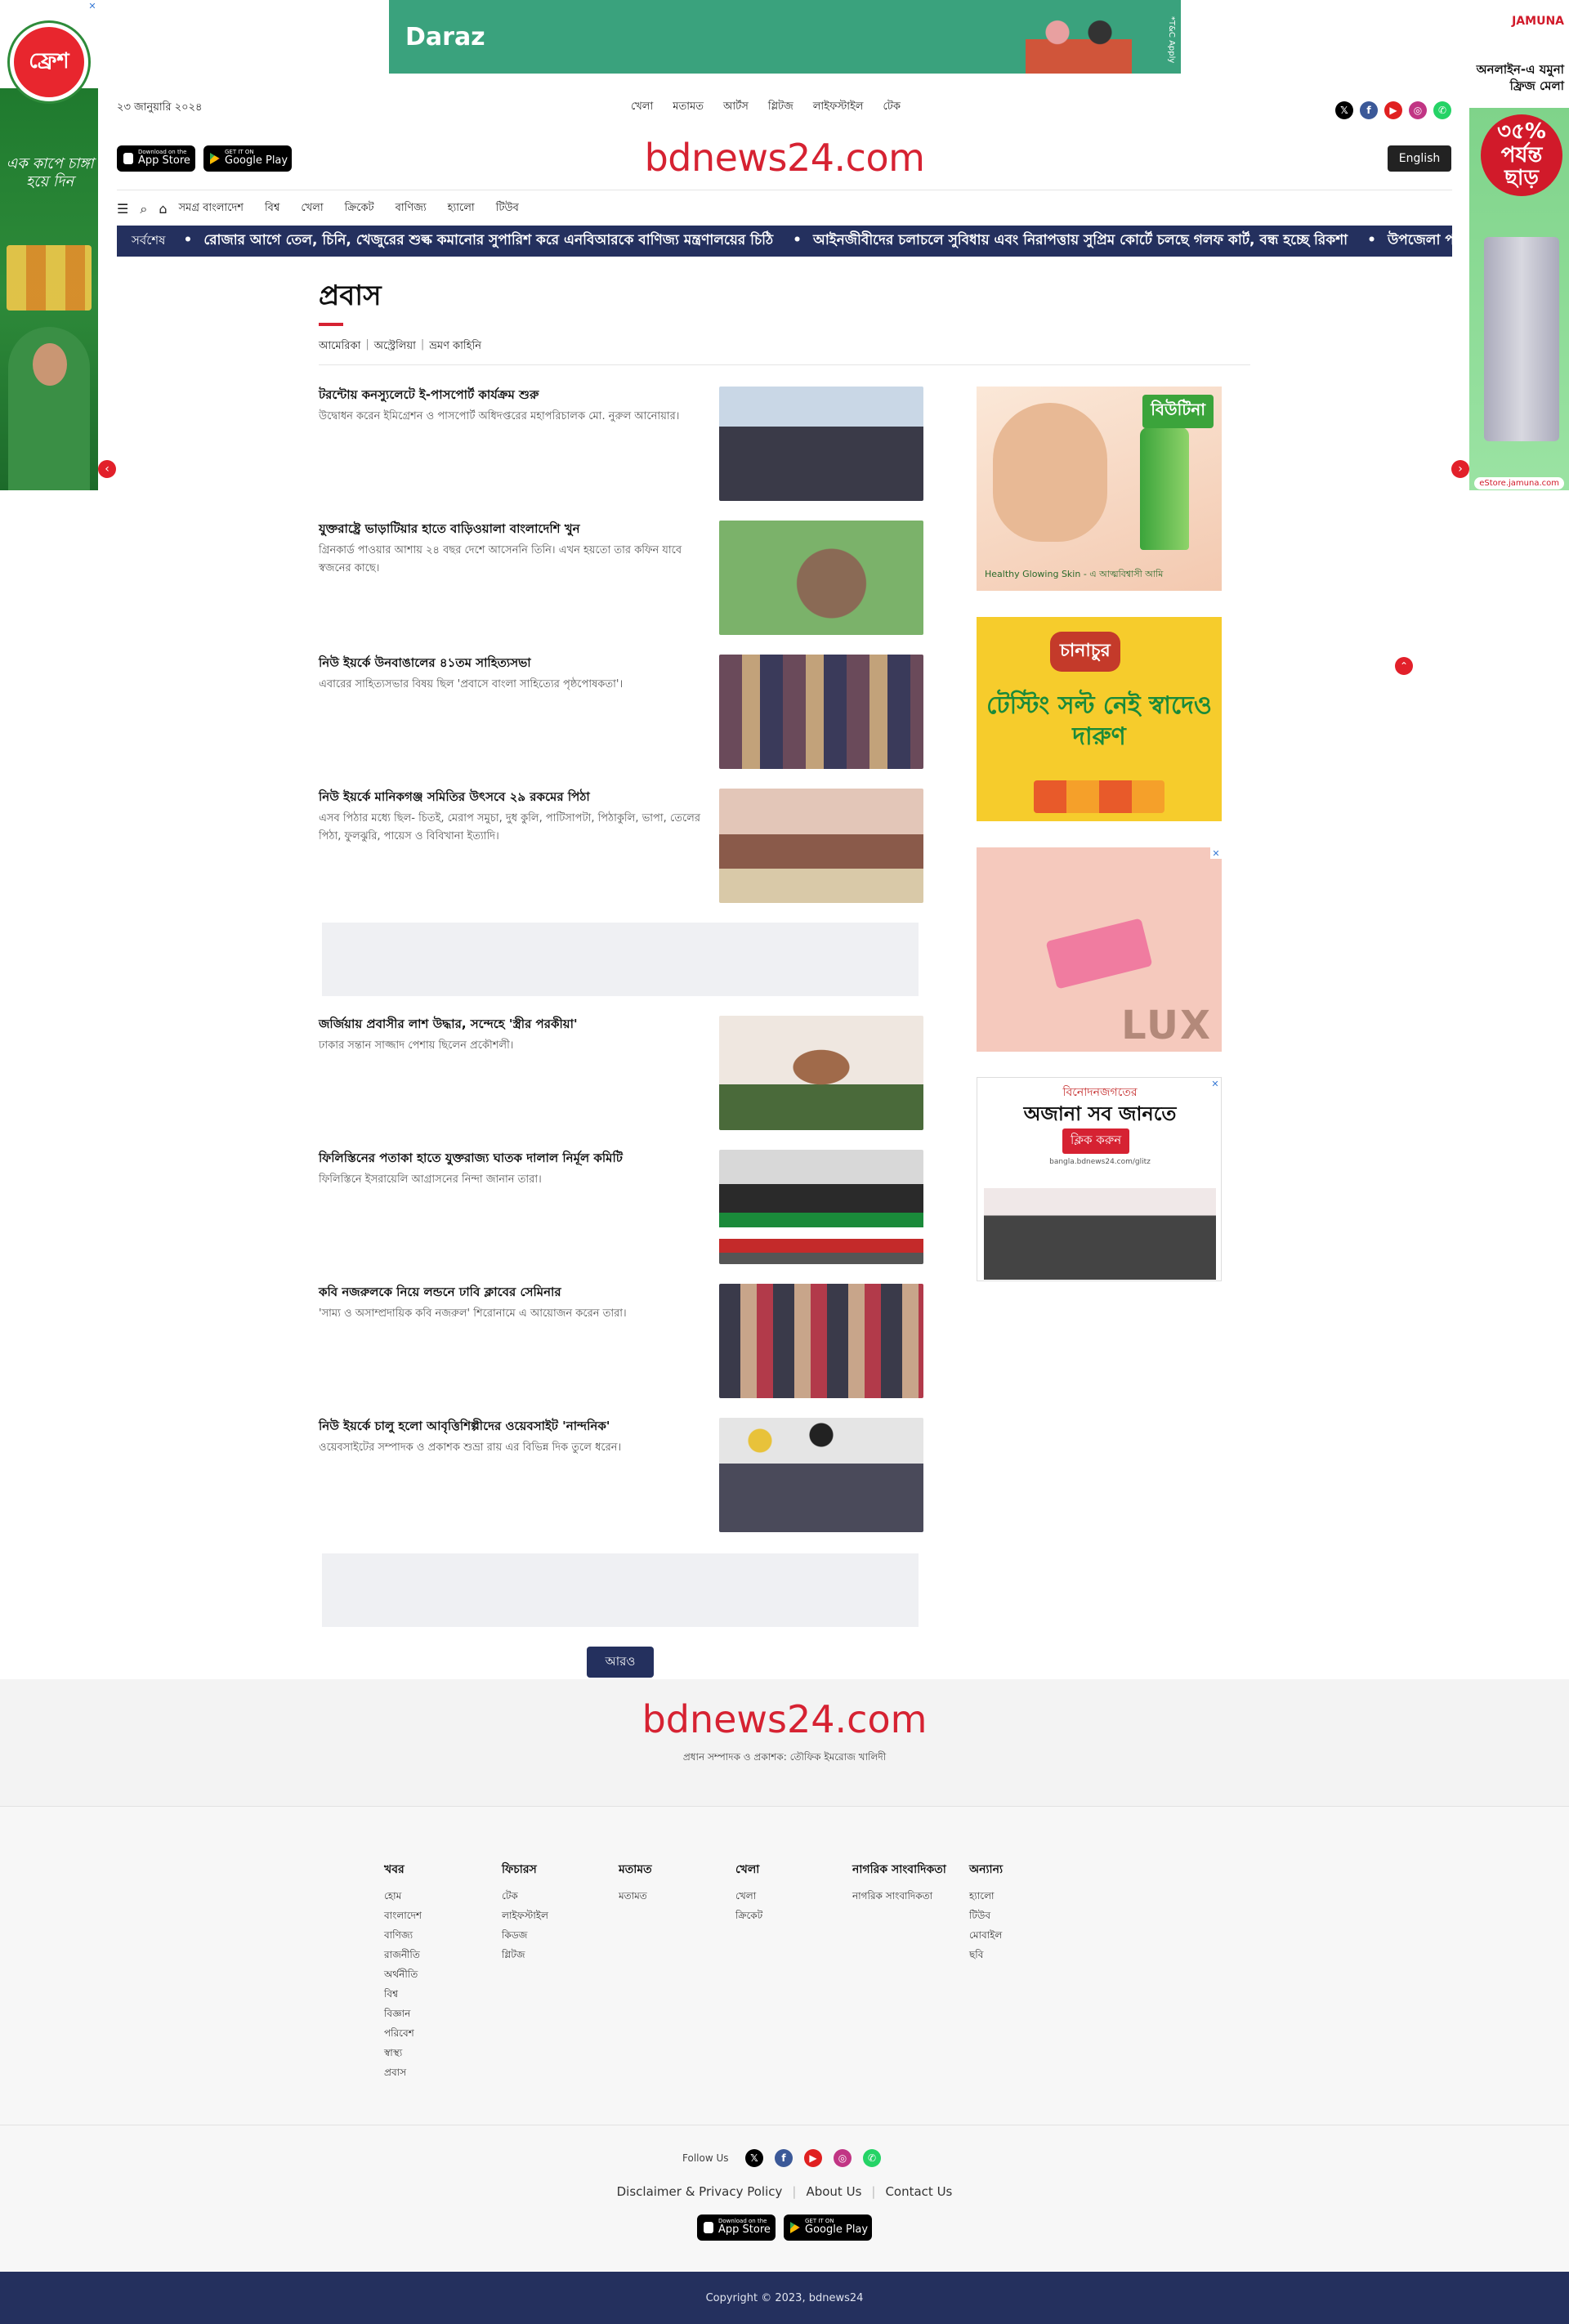 The image size is (1569, 2324). I want to click on subnav-item: অস্ট্রেলিয়া, so click(395, 346).